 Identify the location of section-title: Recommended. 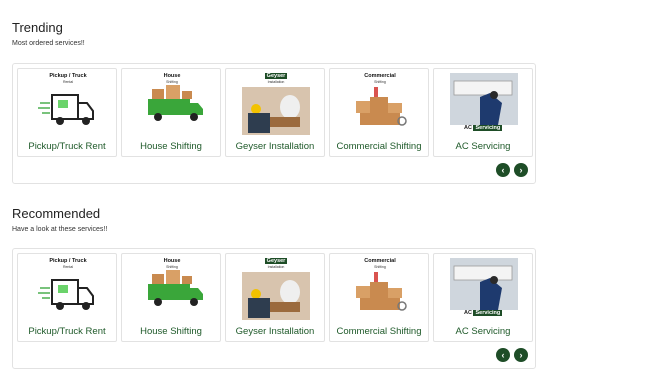
(56, 213).